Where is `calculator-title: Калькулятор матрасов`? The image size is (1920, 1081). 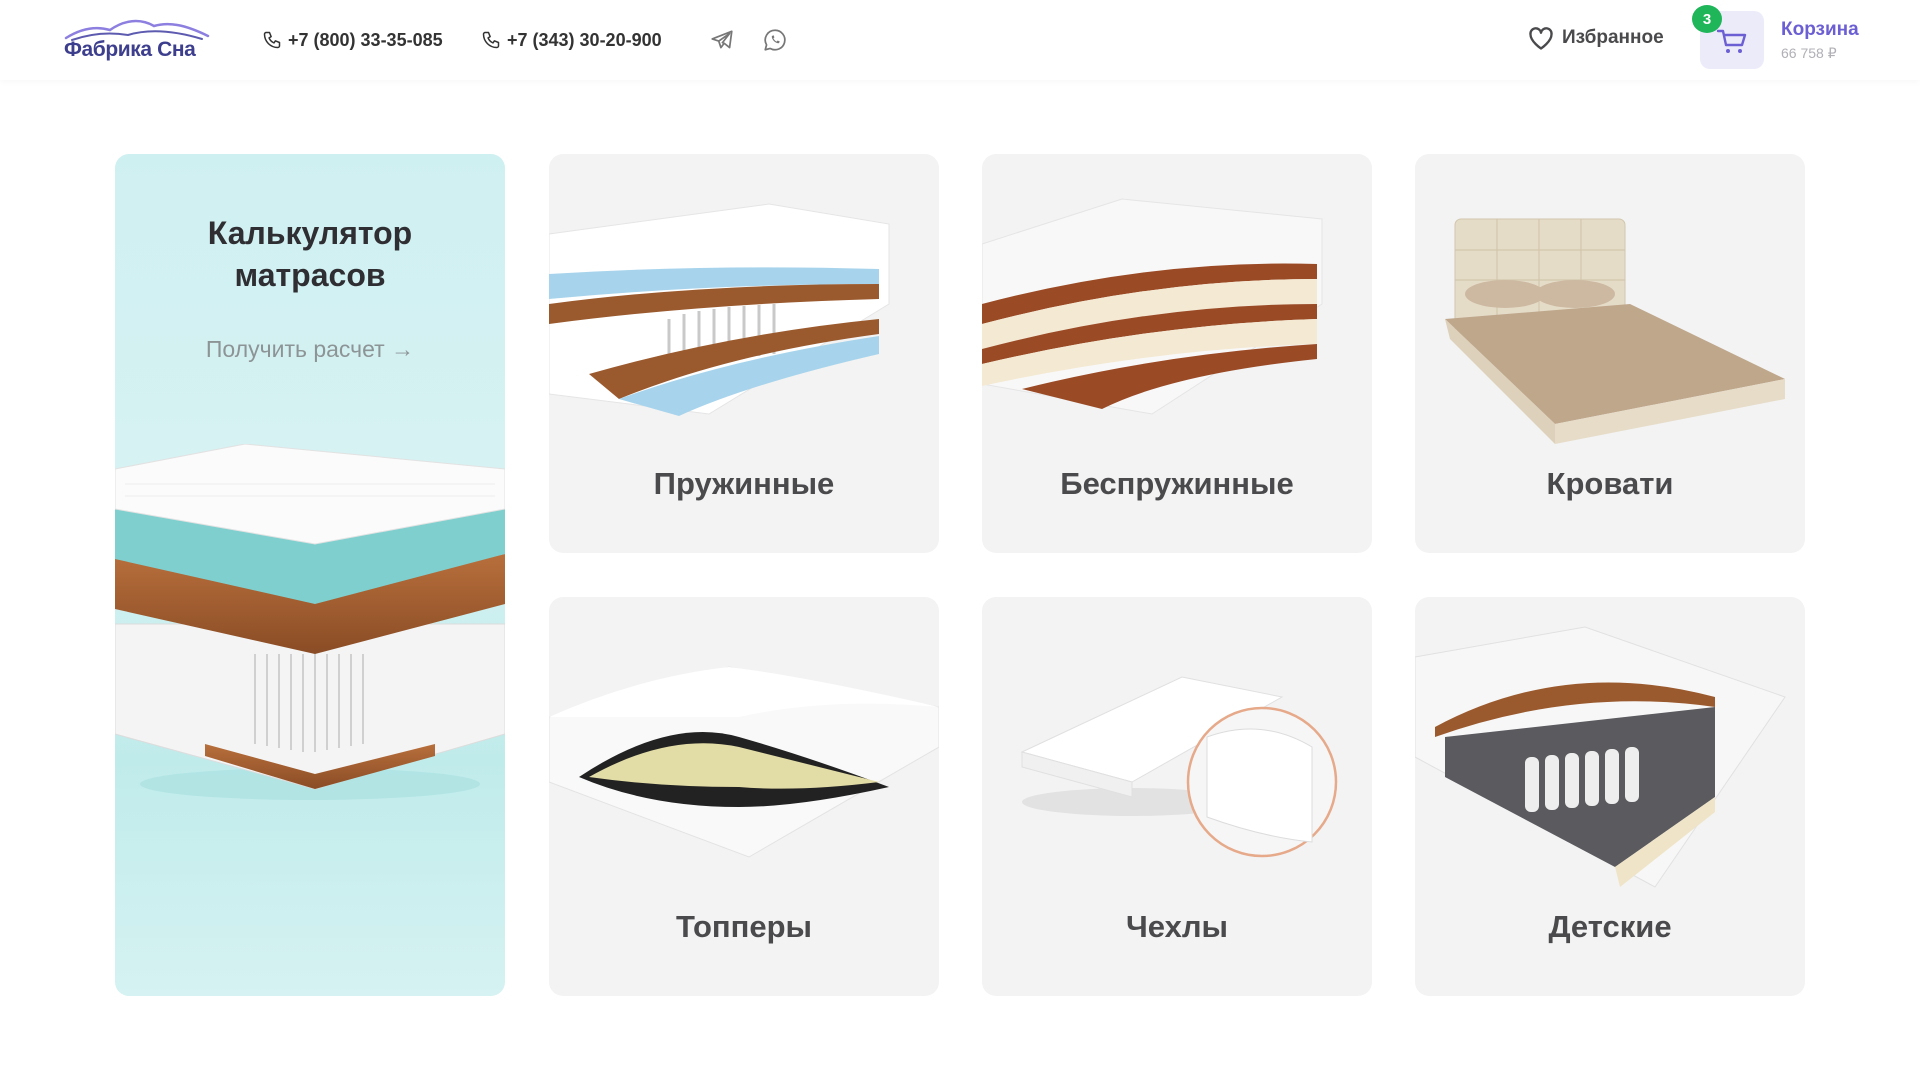
calculator-title: Калькулятор матрасов is located at coordinates (310, 254).